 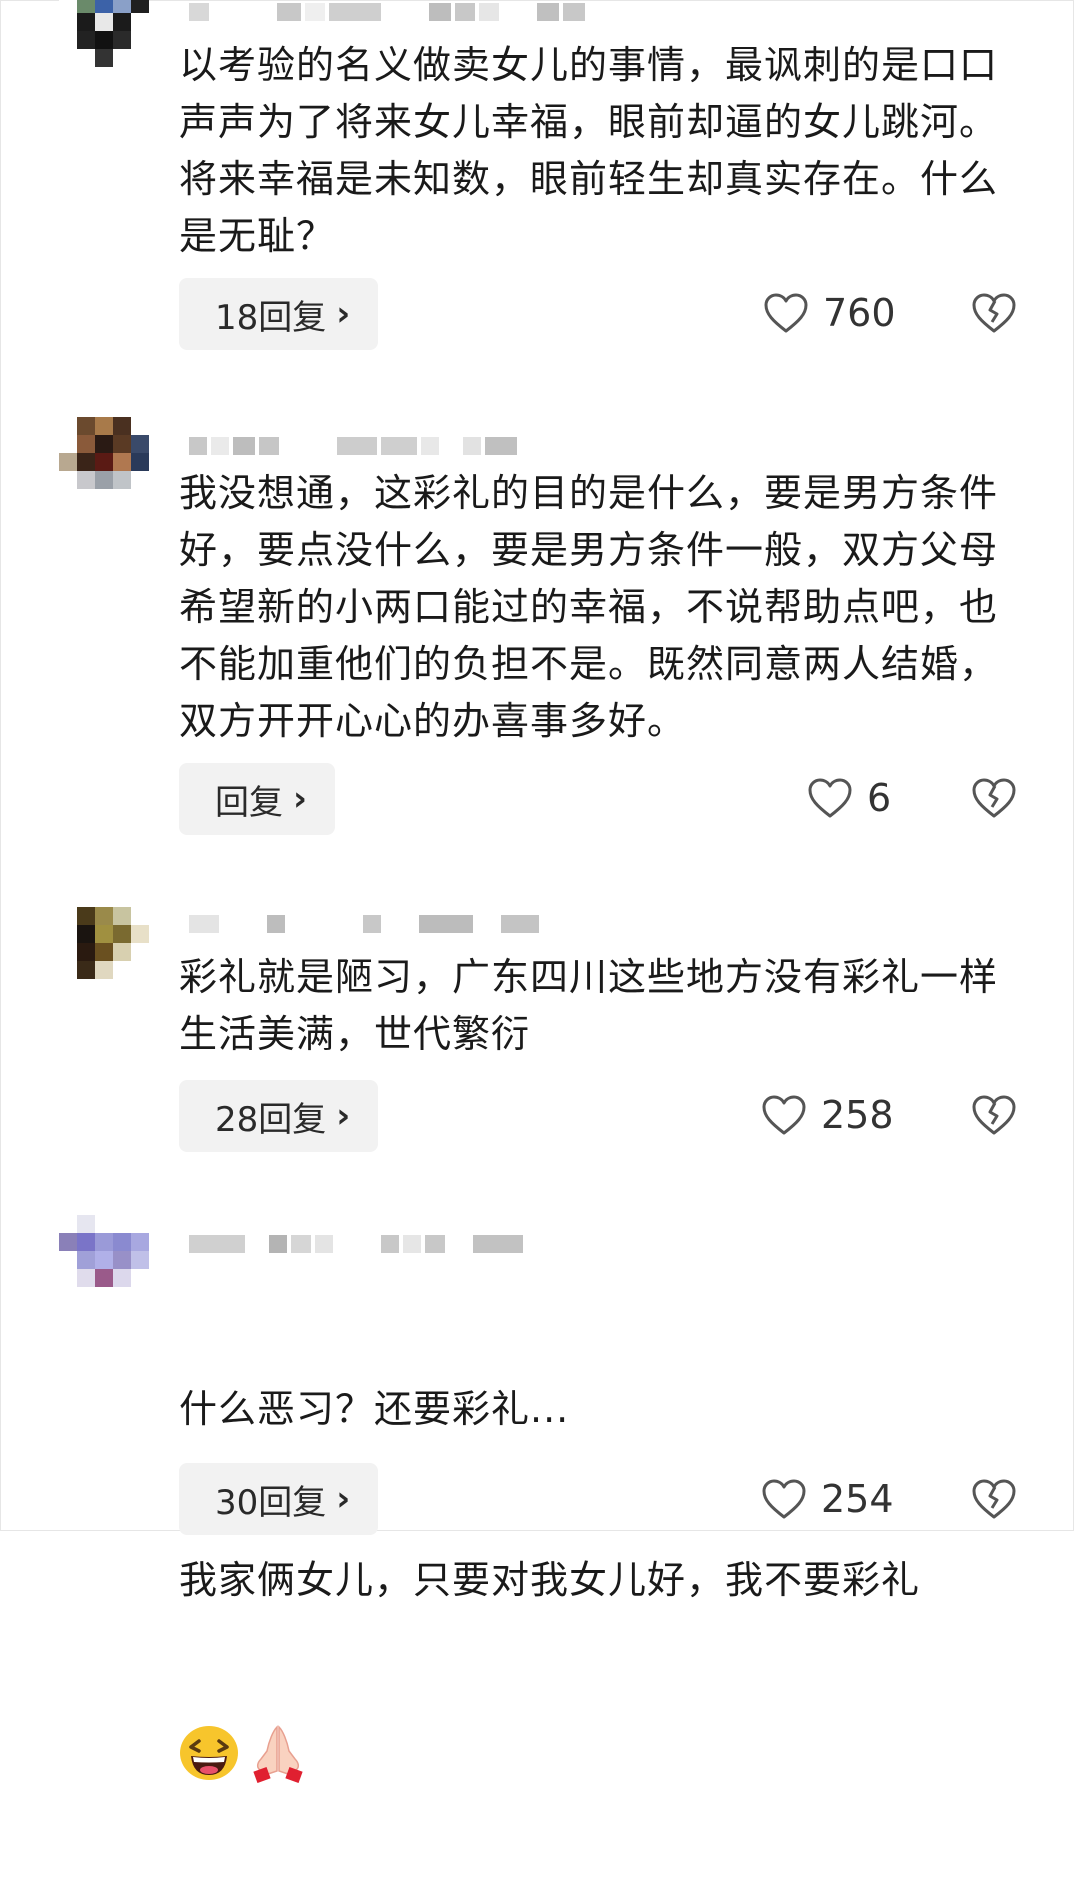 I want to click on like-count: 6, so click(x=879, y=798).